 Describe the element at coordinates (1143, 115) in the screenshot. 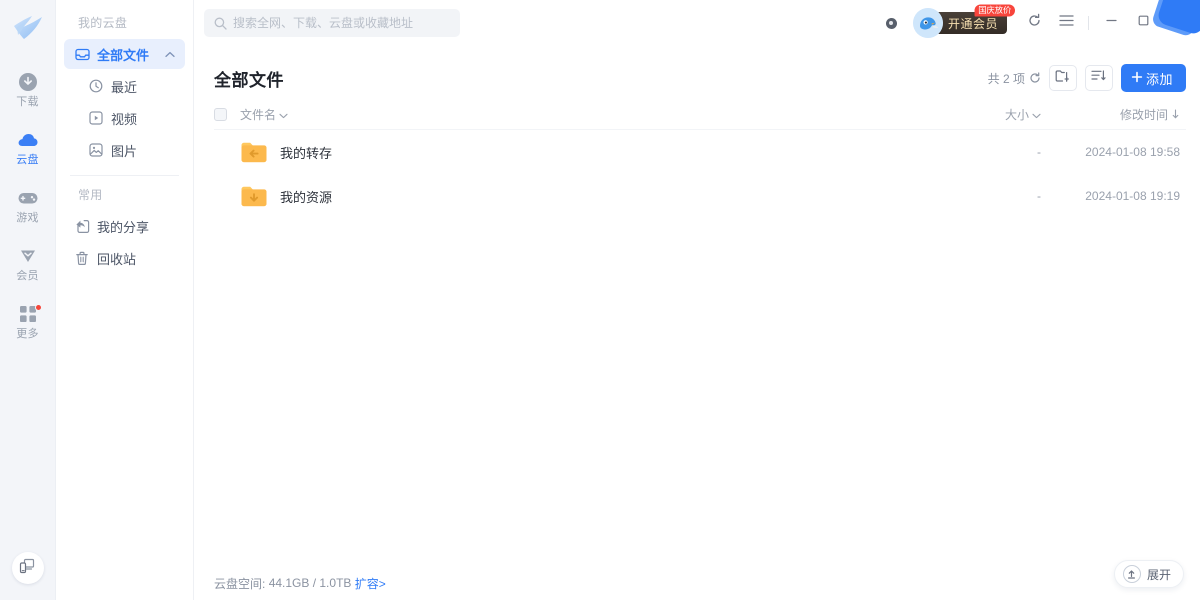

I see `column-header-time-label: 修改时间` at that location.